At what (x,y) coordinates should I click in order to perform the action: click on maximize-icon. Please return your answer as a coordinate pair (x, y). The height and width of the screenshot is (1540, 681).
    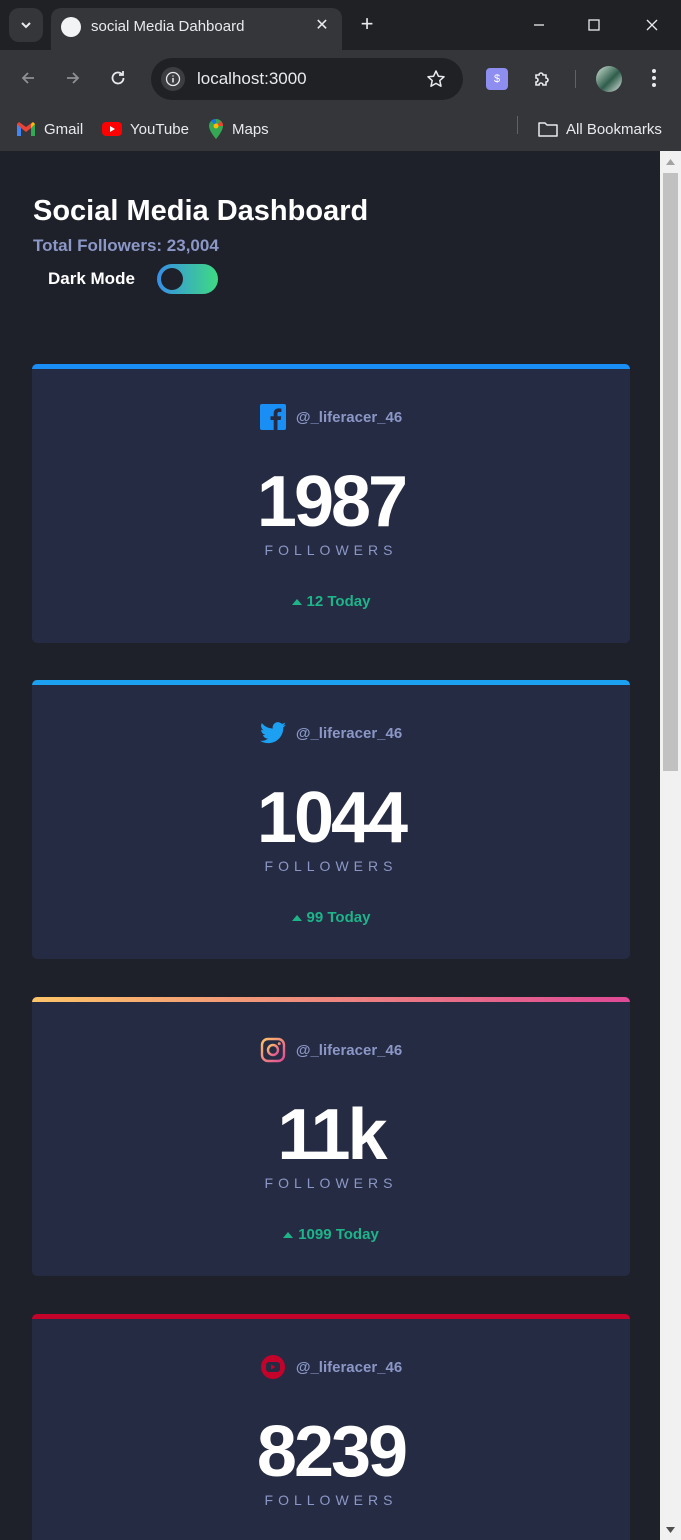
    Looking at the image, I should click on (594, 25).